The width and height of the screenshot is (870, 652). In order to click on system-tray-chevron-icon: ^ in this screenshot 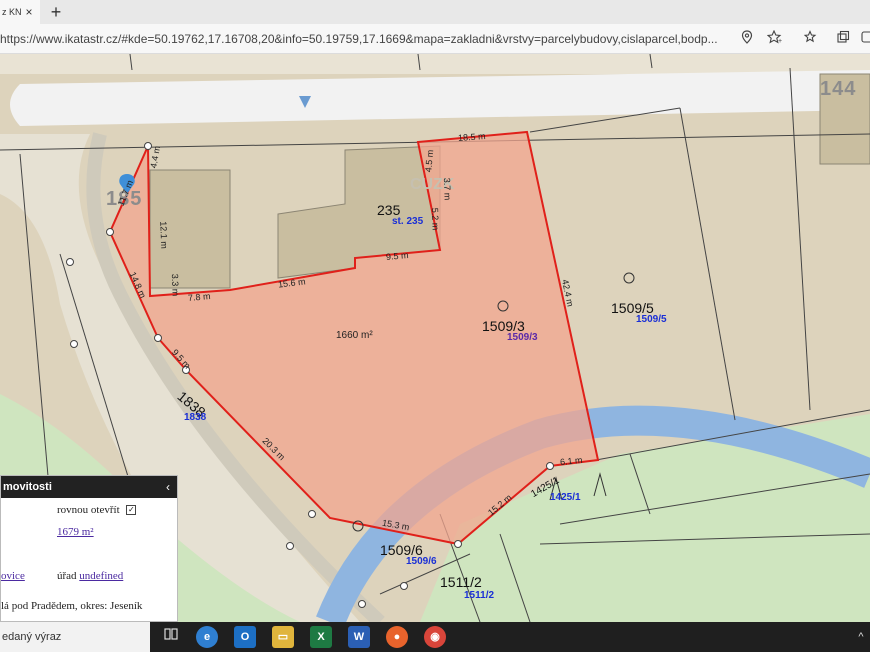, I will do `click(861, 637)`.